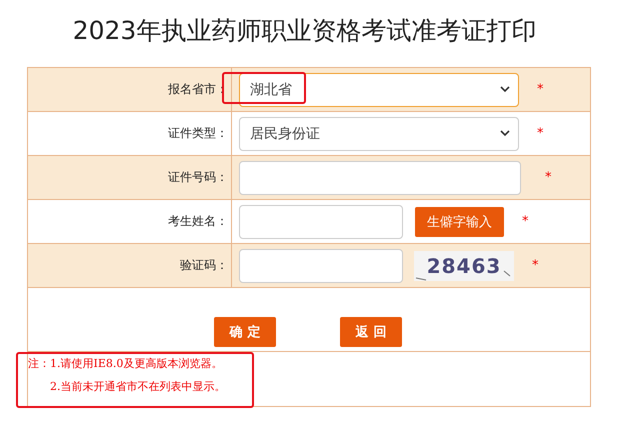 The width and height of the screenshot is (639, 427). I want to click on dropdown-select: 湖北省, so click(379, 89).